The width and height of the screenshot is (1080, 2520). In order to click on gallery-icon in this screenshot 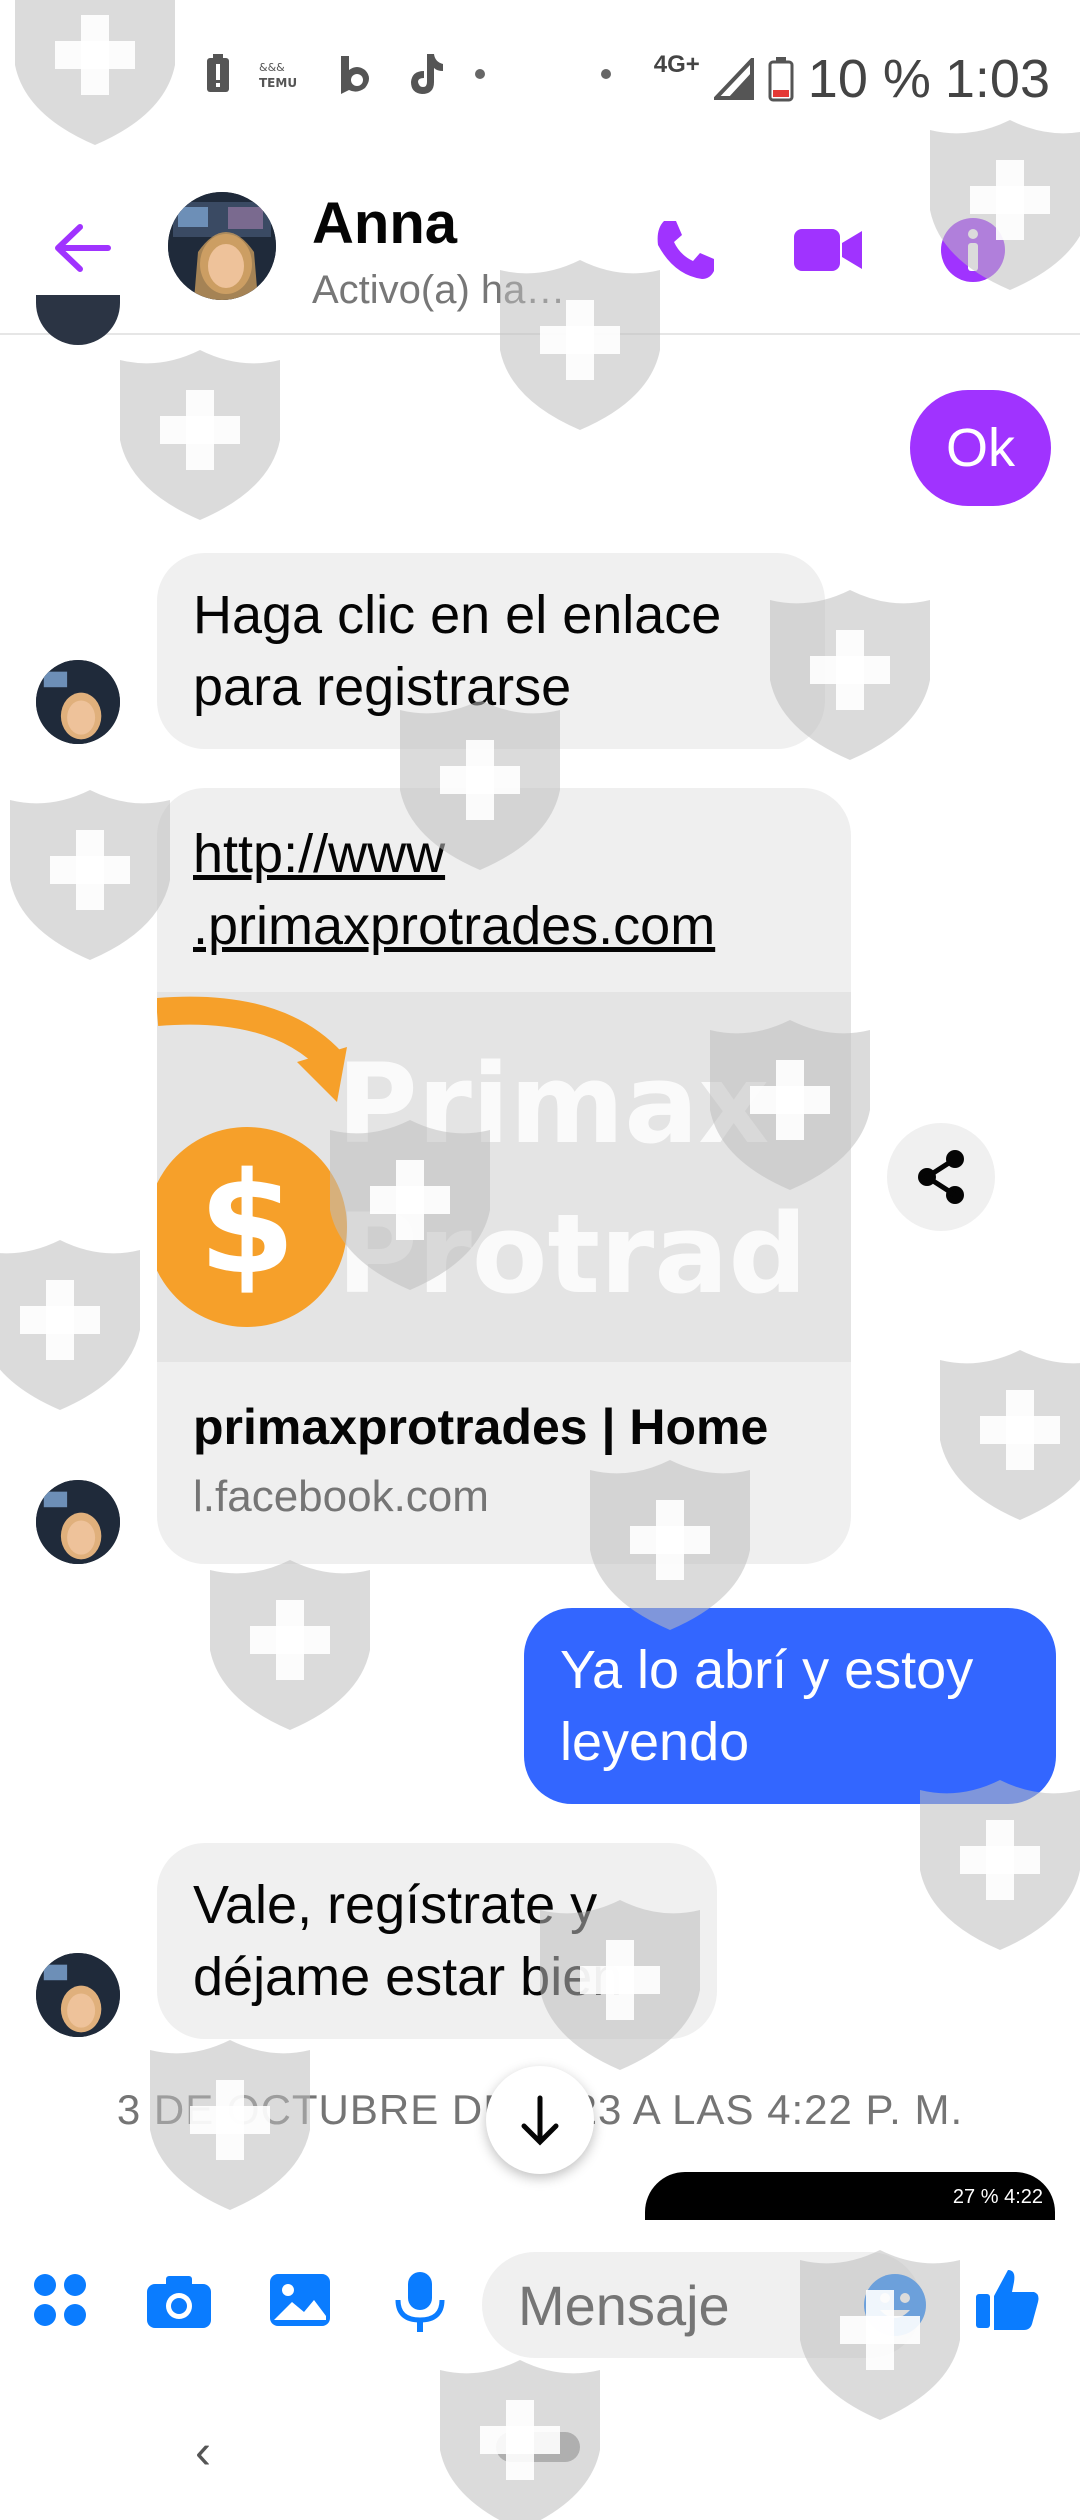, I will do `click(300, 2300)`.